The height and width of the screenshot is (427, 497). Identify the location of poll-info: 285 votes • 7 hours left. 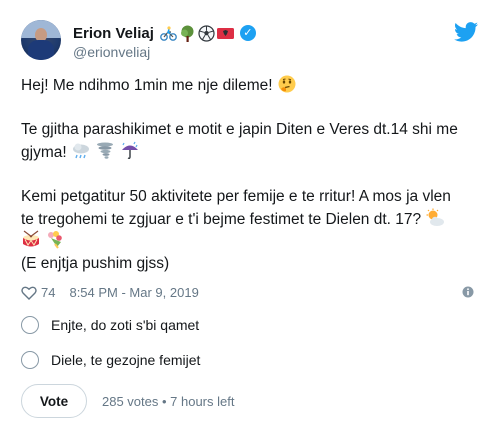
(168, 401).